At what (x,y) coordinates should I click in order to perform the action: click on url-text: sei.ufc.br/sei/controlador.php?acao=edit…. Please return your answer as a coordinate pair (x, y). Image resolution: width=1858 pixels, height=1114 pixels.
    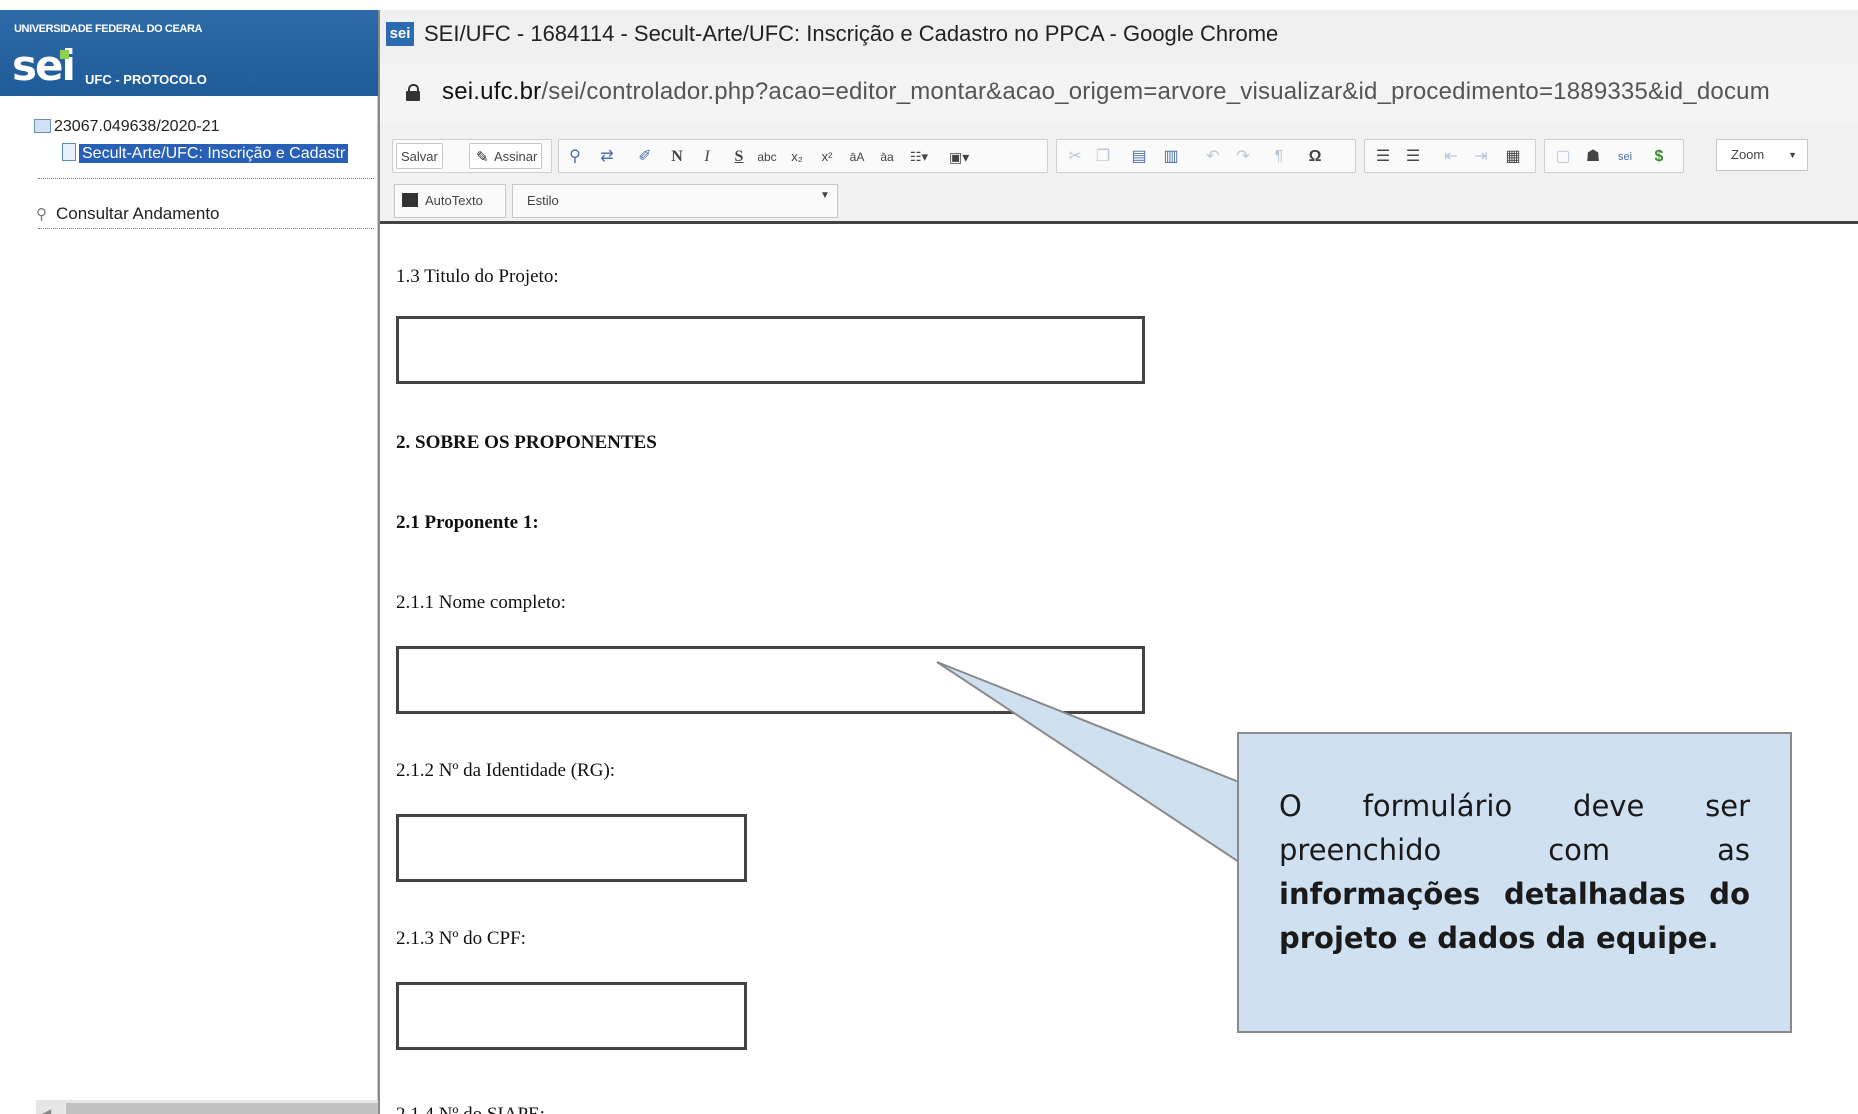
    Looking at the image, I should click on (1106, 92).